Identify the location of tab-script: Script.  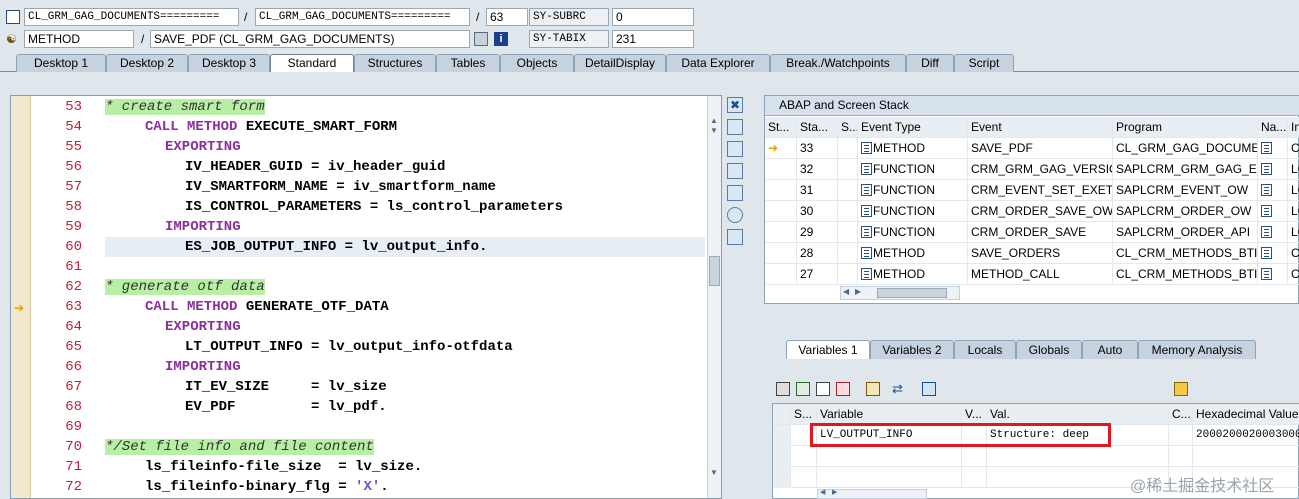
(984, 63).